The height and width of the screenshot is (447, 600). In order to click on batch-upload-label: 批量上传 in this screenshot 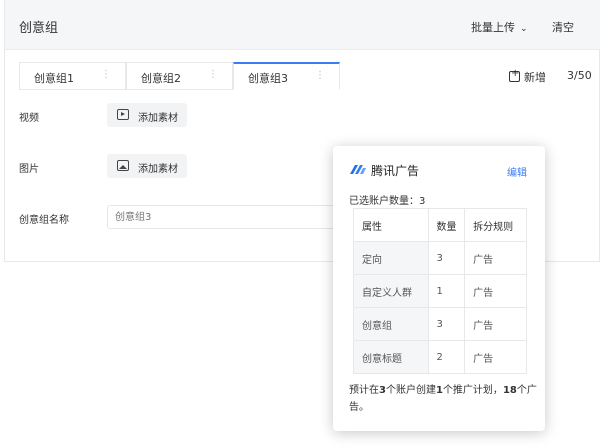, I will do `click(493, 27)`.